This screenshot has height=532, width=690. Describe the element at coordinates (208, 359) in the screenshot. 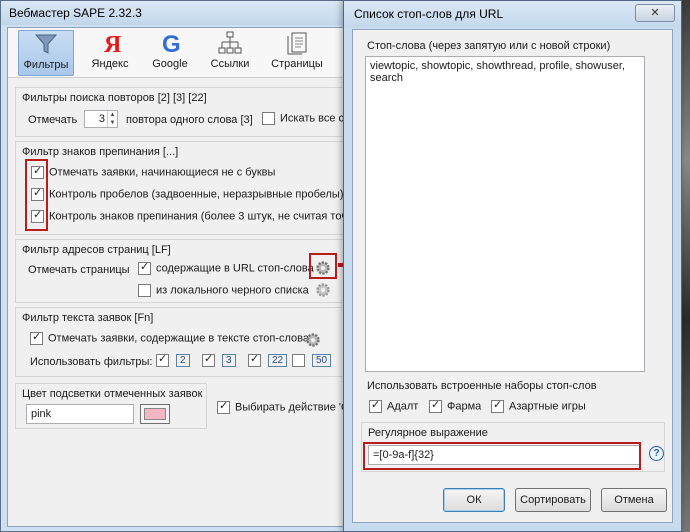

I see `filter-3-checkbox` at that location.